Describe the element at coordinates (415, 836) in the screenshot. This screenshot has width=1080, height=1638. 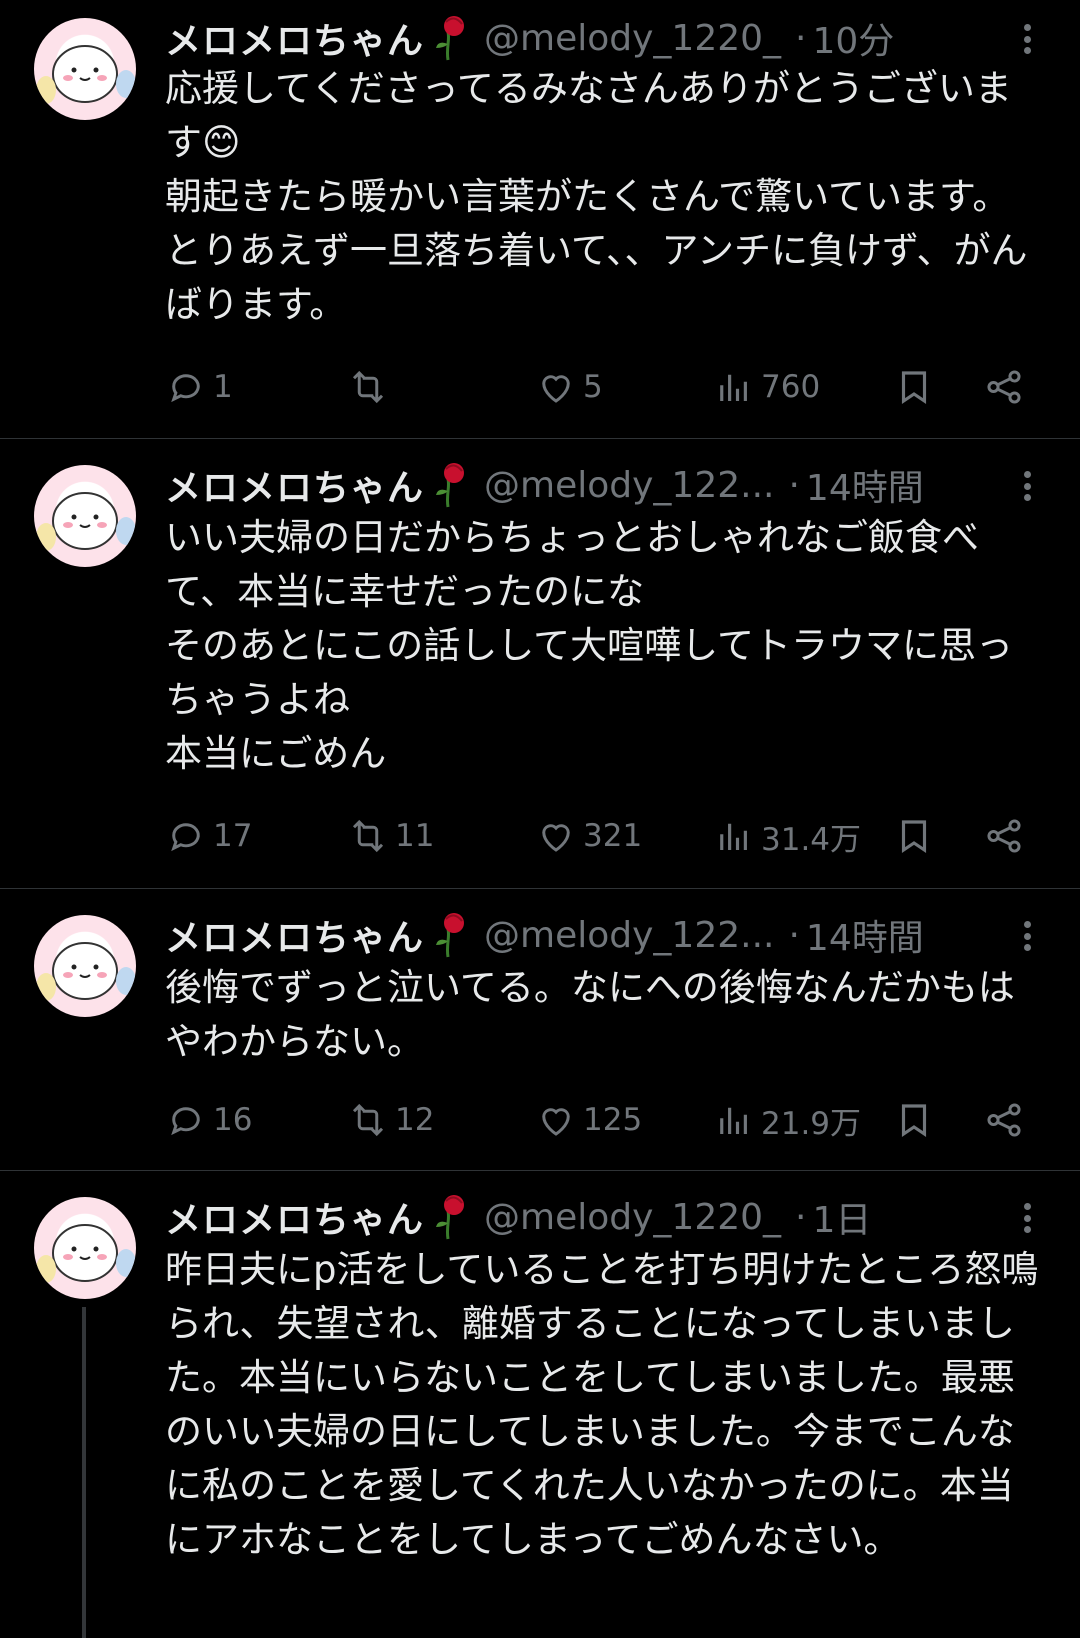
I see `retweet-count: 11` at that location.